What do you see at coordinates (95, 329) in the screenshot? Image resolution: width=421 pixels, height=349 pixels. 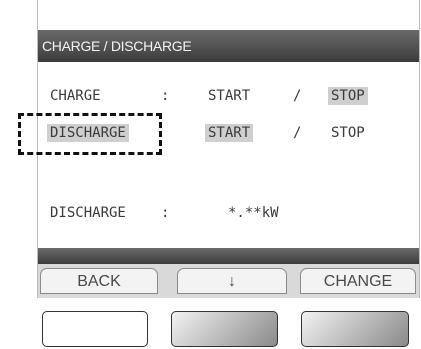 I see `hardware-button-left` at bounding box center [95, 329].